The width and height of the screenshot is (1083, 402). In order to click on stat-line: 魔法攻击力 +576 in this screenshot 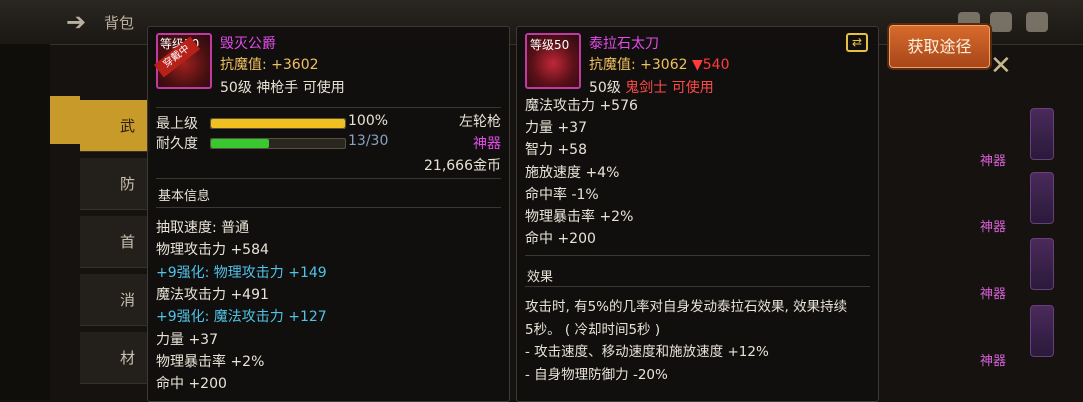, I will do `click(581, 106)`.